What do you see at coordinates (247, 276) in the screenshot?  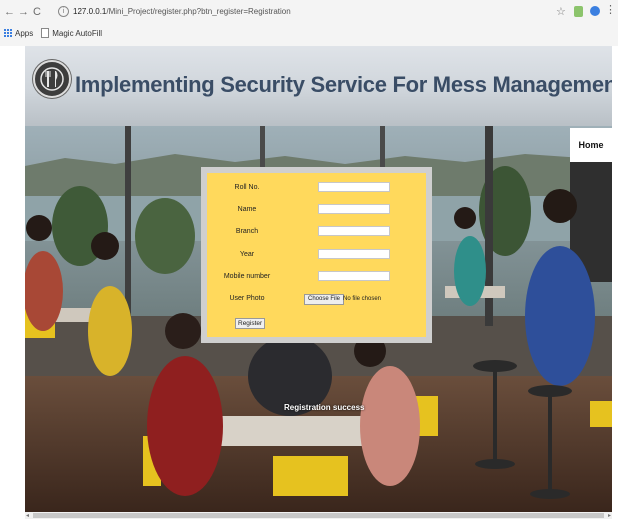 I see `mobile-number-label: Mobile number` at bounding box center [247, 276].